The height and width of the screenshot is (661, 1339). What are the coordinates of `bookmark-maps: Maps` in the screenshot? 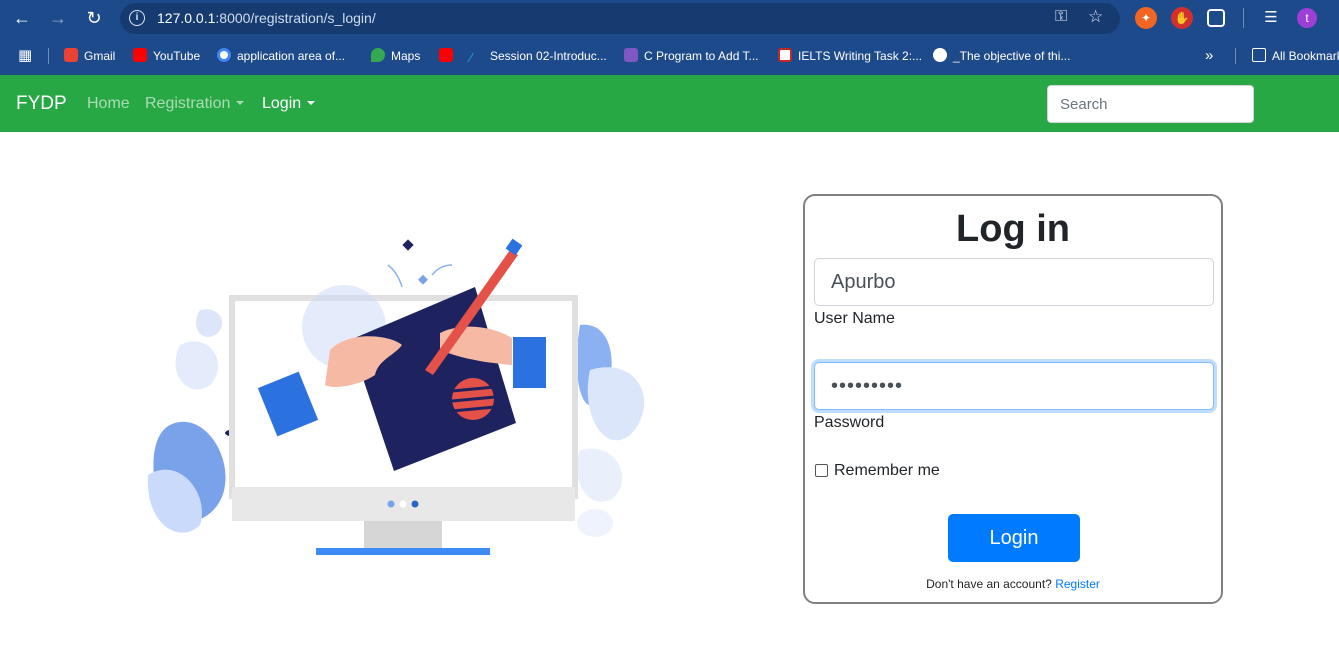 It's located at (395, 56).